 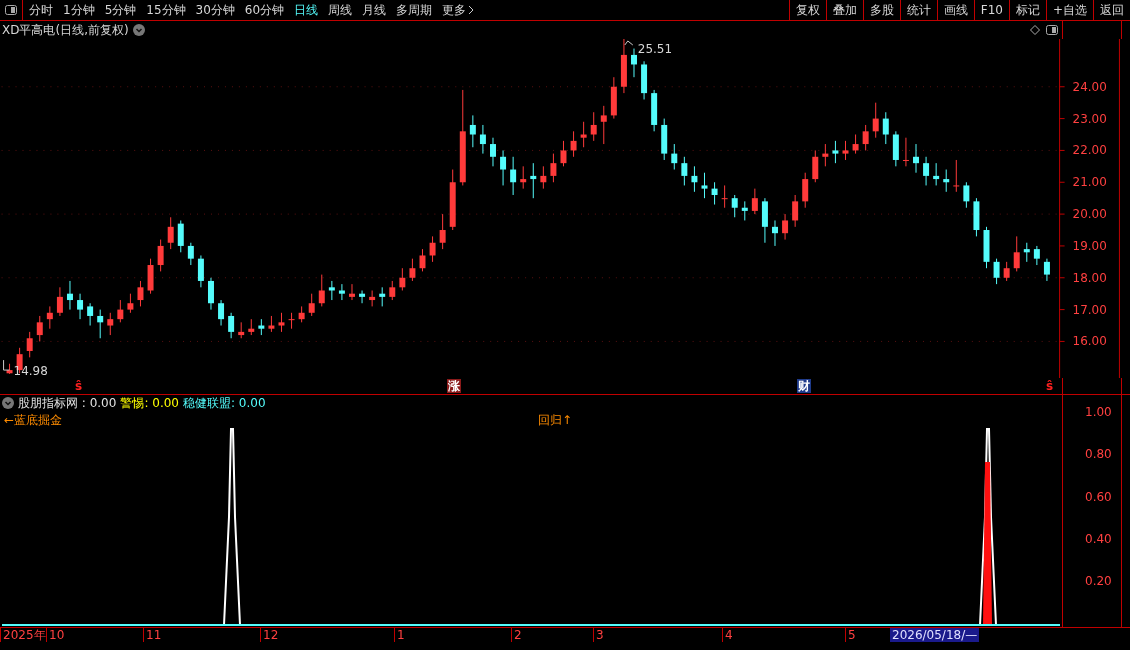 What do you see at coordinates (94, 635) in the screenshot?
I see `time-axis-label: 10` at bounding box center [94, 635].